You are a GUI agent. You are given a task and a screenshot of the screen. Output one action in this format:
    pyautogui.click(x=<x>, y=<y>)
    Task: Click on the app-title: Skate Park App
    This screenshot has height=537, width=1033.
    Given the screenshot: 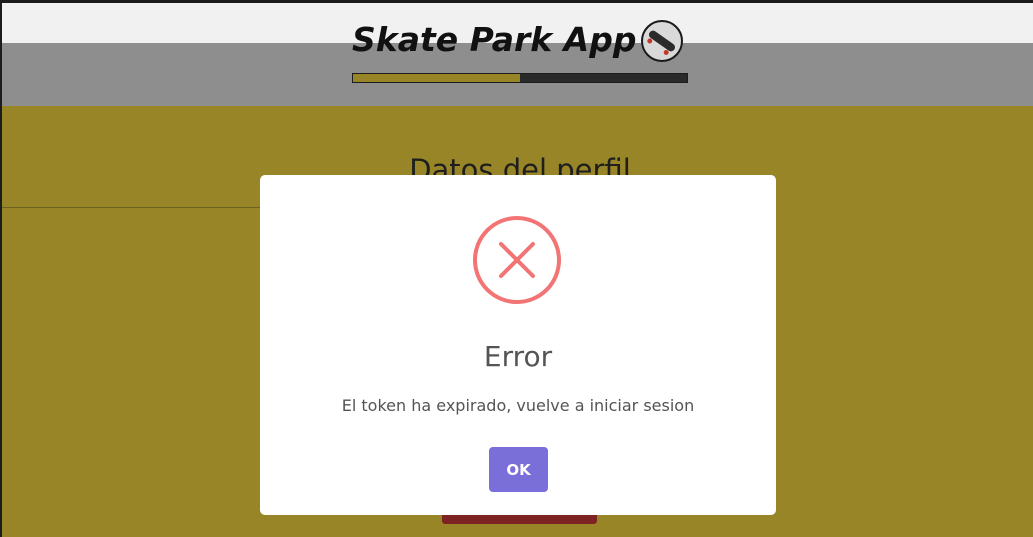 What is the action you would take?
    pyautogui.click(x=494, y=39)
    